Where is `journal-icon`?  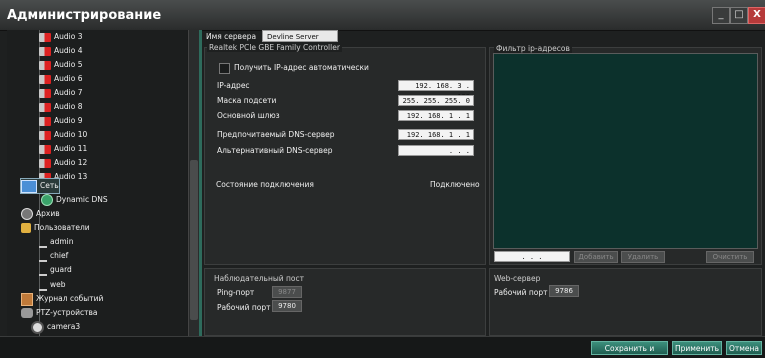 journal-icon is located at coordinates (27, 299).